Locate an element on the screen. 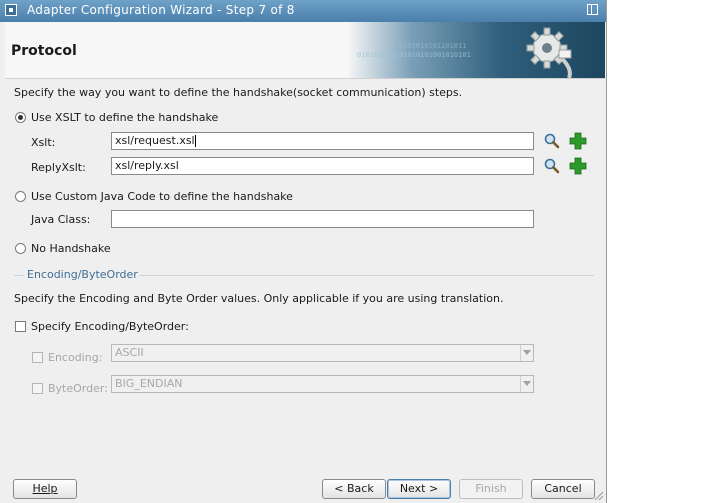 This screenshot has width=720, height=503. maximize-icon is located at coordinates (592, 9).